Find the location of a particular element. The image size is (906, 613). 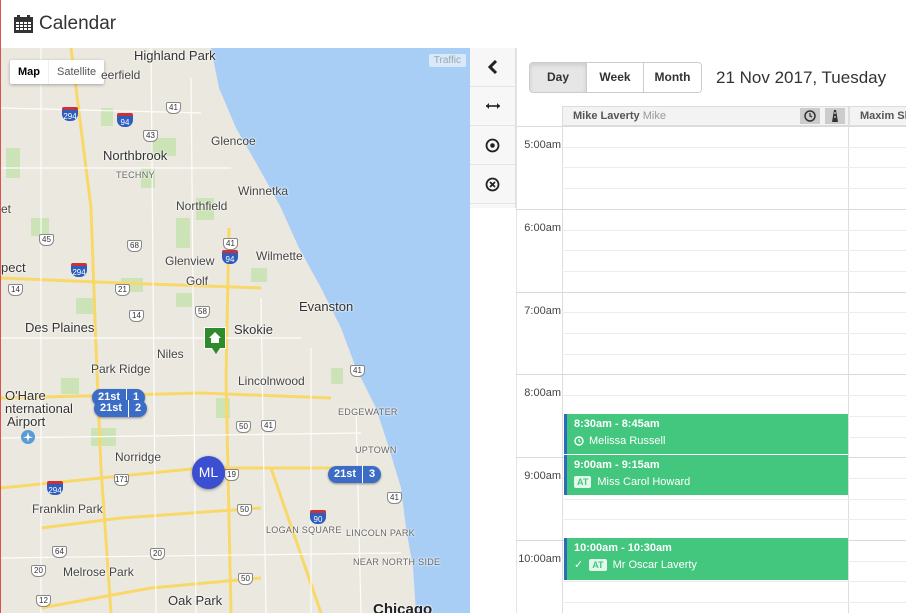

cluster-count: 2 is located at coordinates (137, 408).